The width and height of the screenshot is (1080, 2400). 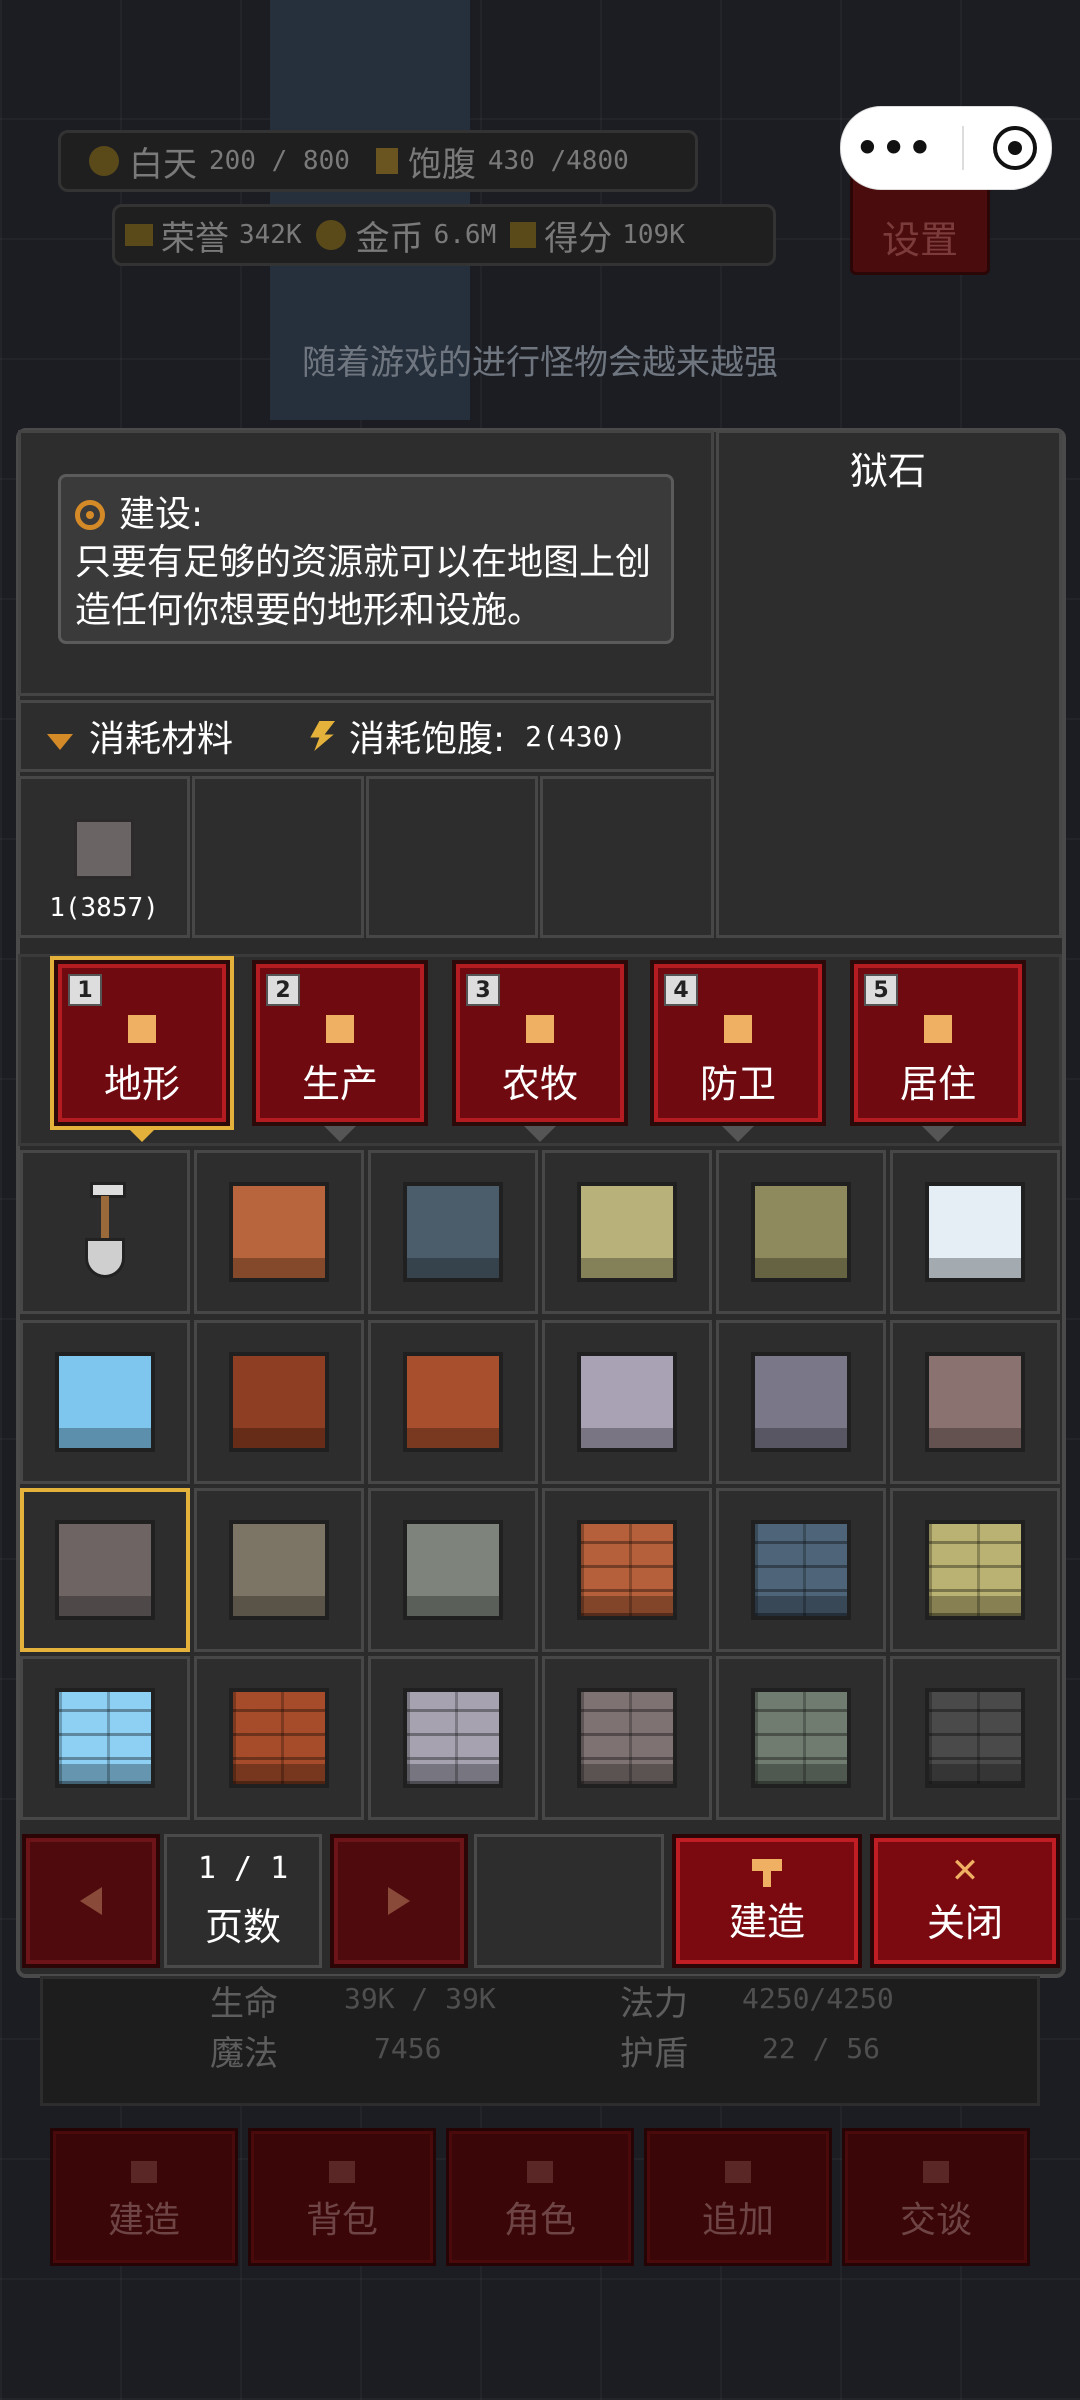 I want to click on tab-5: 5 居住, so click(x=938, y=1043).